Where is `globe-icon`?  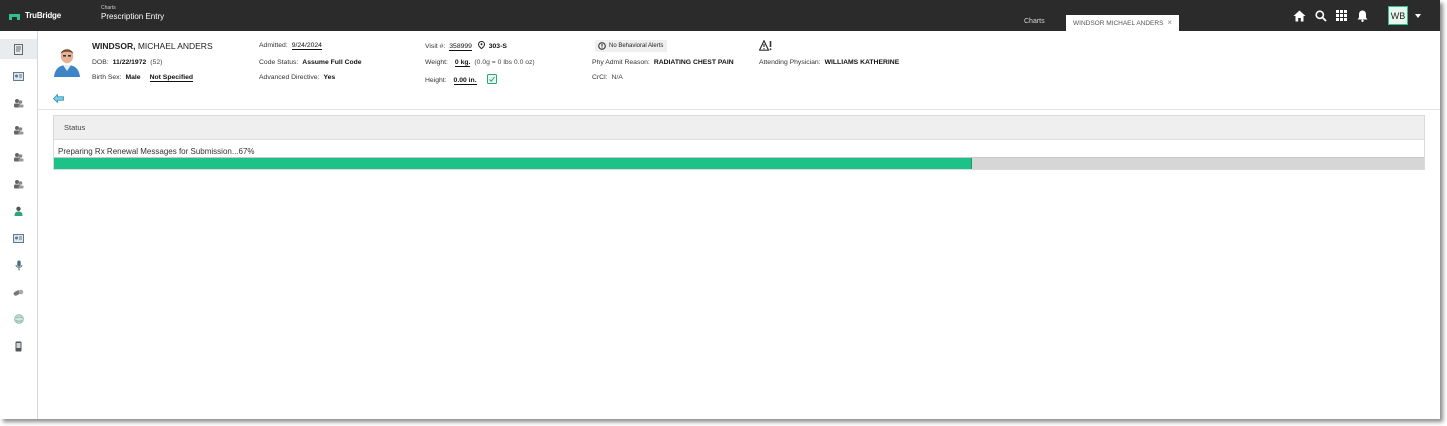 globe-icon is located at coordinates (18, 319).